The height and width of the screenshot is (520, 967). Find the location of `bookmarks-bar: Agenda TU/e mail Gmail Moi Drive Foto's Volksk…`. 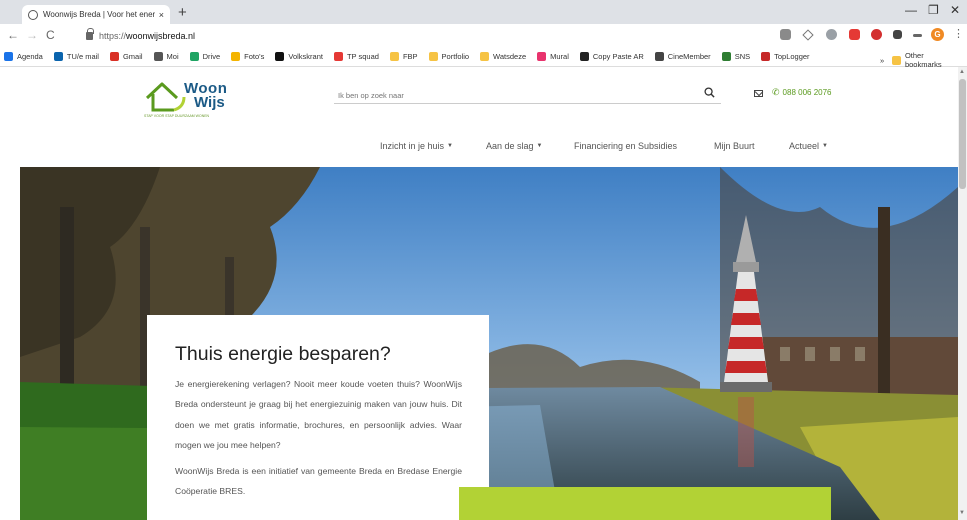

bookmarks-bar: Agenda TU/e mail Gmail Moi Drive Foto's Volksk… is located at coordinates (483, 57).